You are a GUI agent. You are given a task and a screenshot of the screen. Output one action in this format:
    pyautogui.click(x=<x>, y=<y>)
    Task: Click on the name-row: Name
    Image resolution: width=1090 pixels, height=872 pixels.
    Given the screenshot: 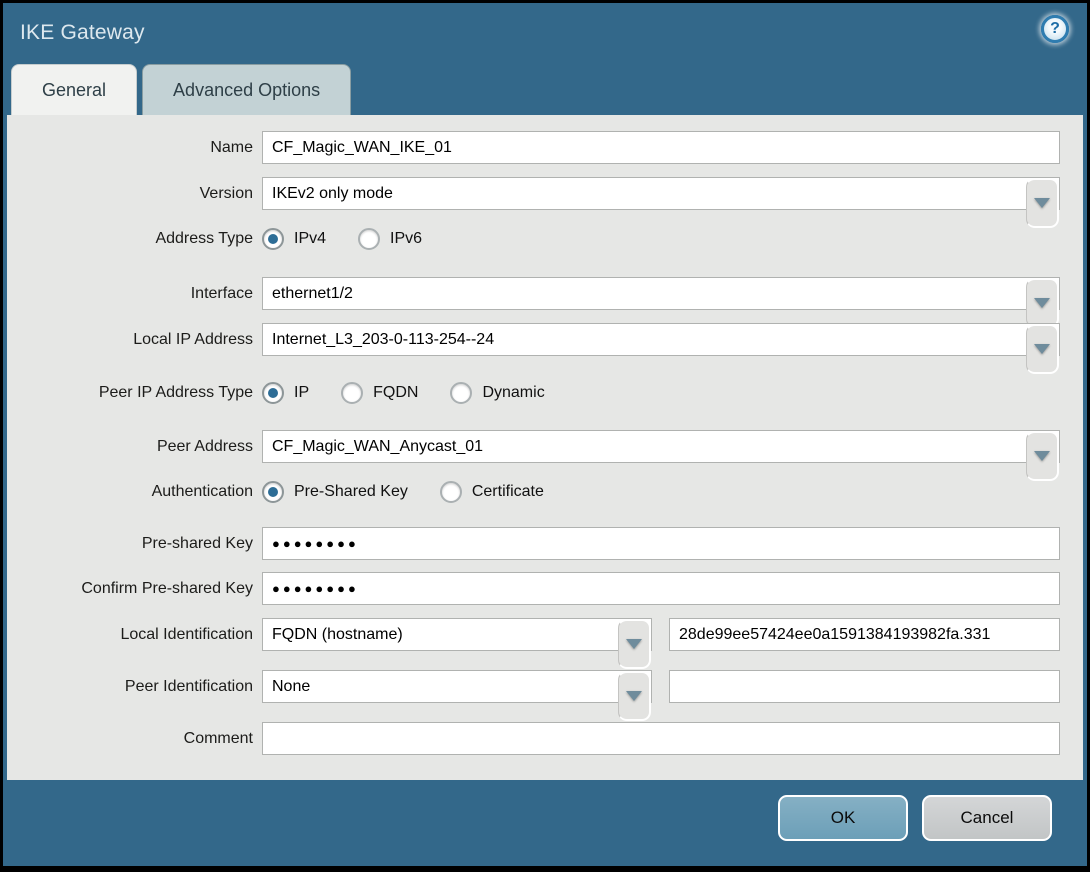 What is the action you would take?
    pyautogui.click(x=533, y=147)
    